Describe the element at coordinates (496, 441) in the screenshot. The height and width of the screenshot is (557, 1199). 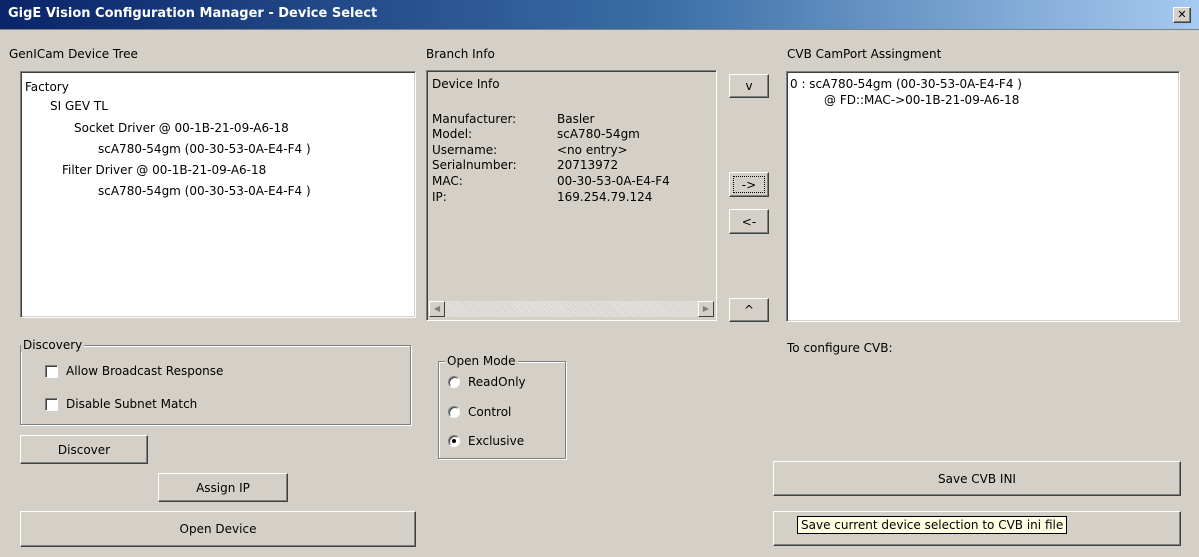
I see `exclusive-label: Exclusive` at that location.